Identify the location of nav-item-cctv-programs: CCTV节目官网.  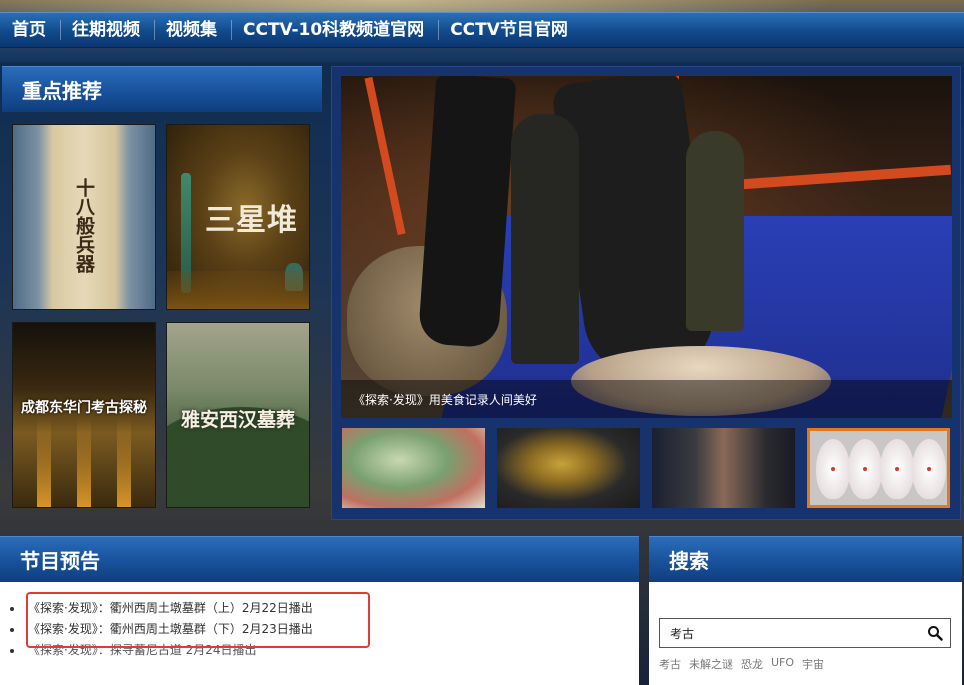
(516, 30).